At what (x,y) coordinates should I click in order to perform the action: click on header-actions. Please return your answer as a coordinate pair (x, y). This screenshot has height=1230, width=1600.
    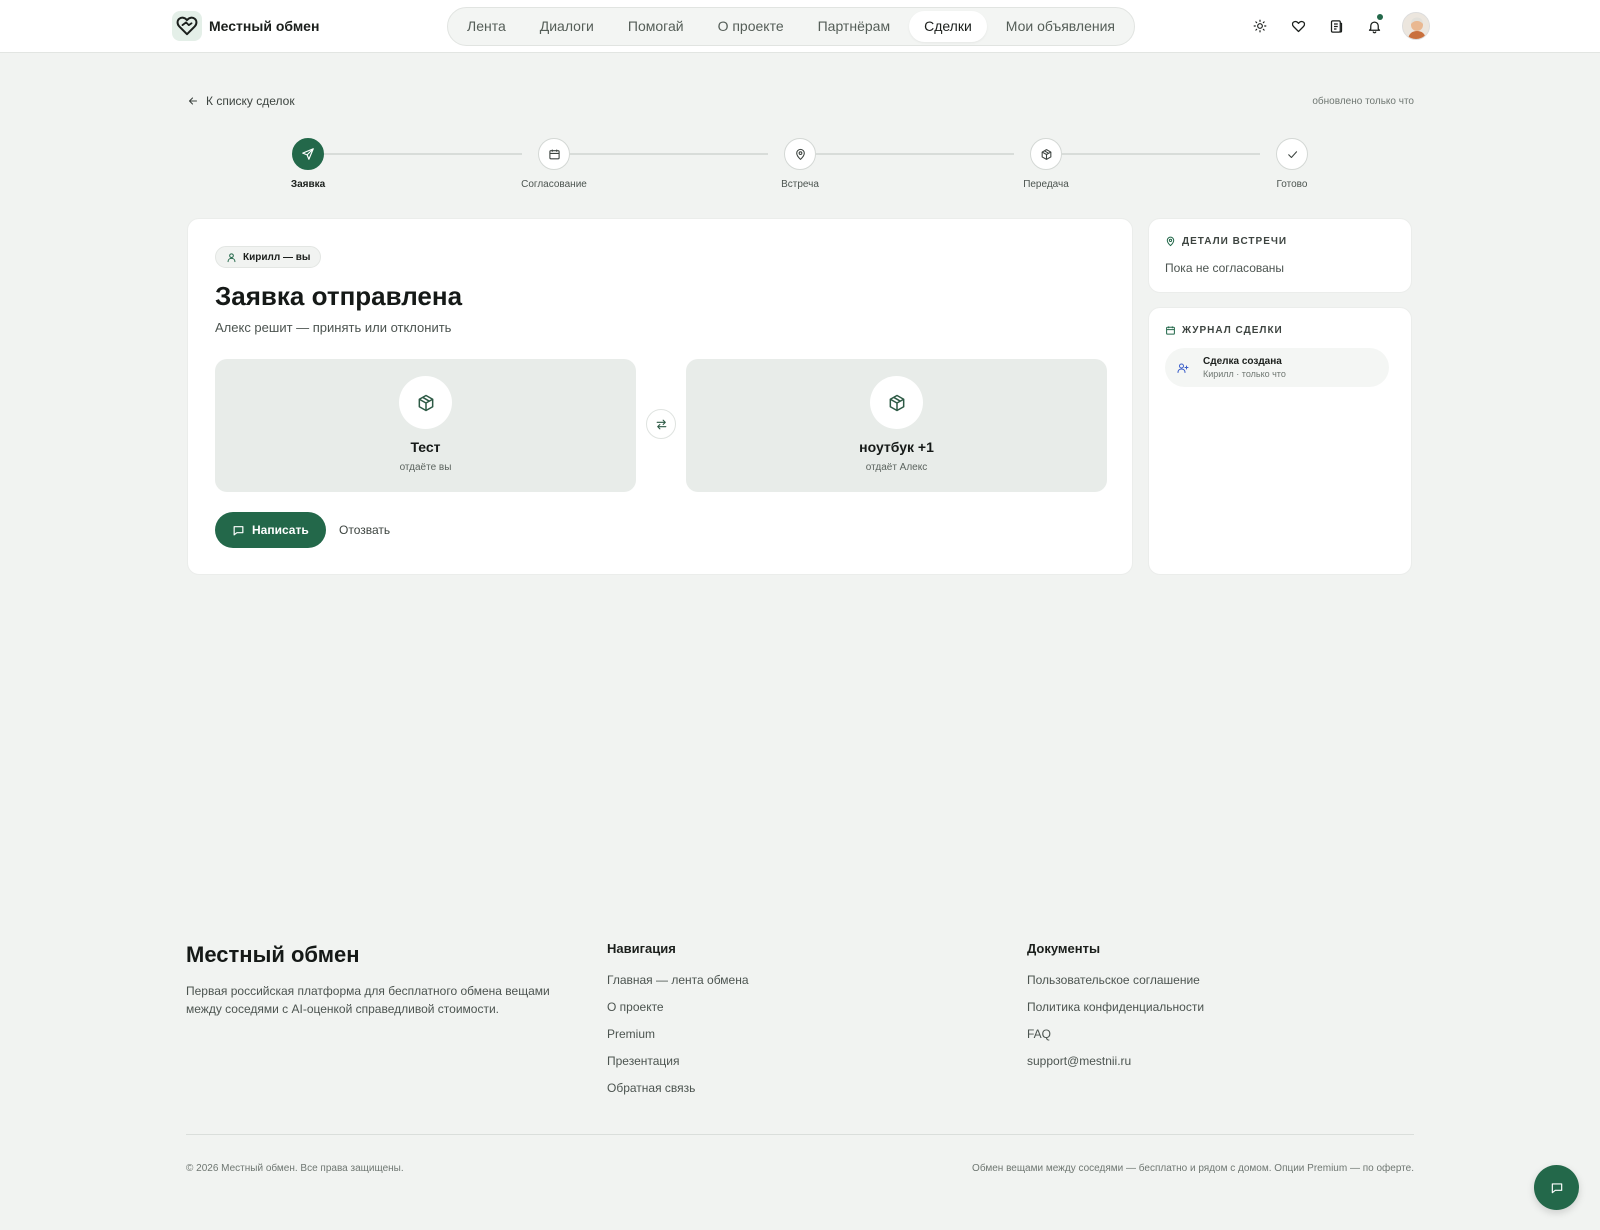
    Looking at the image, I should click on (1340, 26).